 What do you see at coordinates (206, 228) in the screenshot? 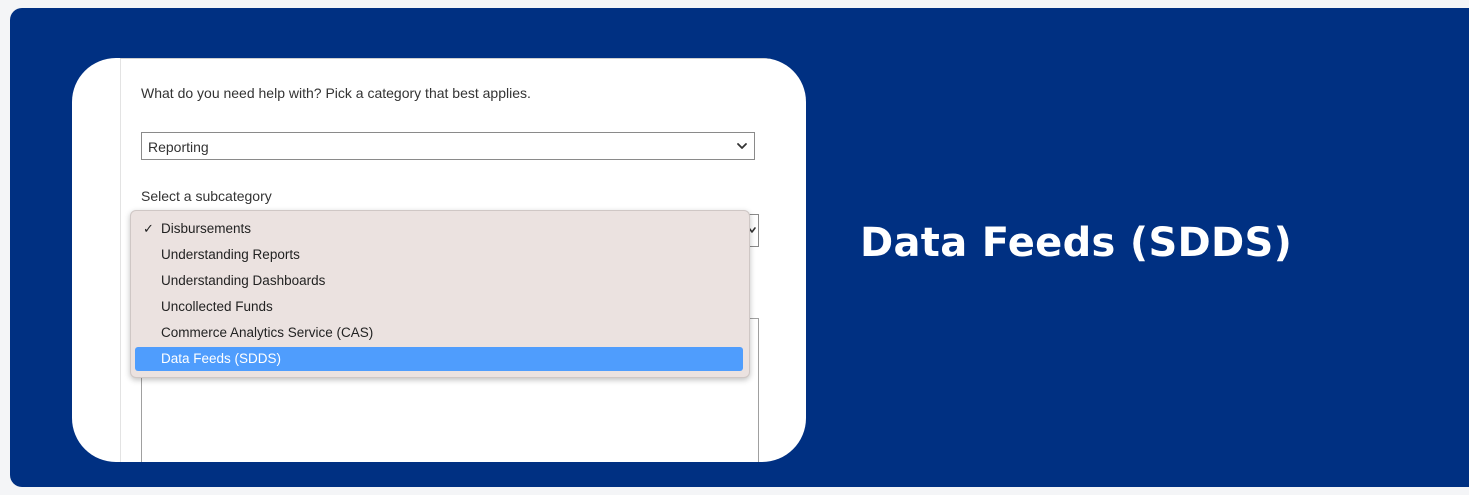
I see `option-label: Disbursements` at bounding box center [206, 228].